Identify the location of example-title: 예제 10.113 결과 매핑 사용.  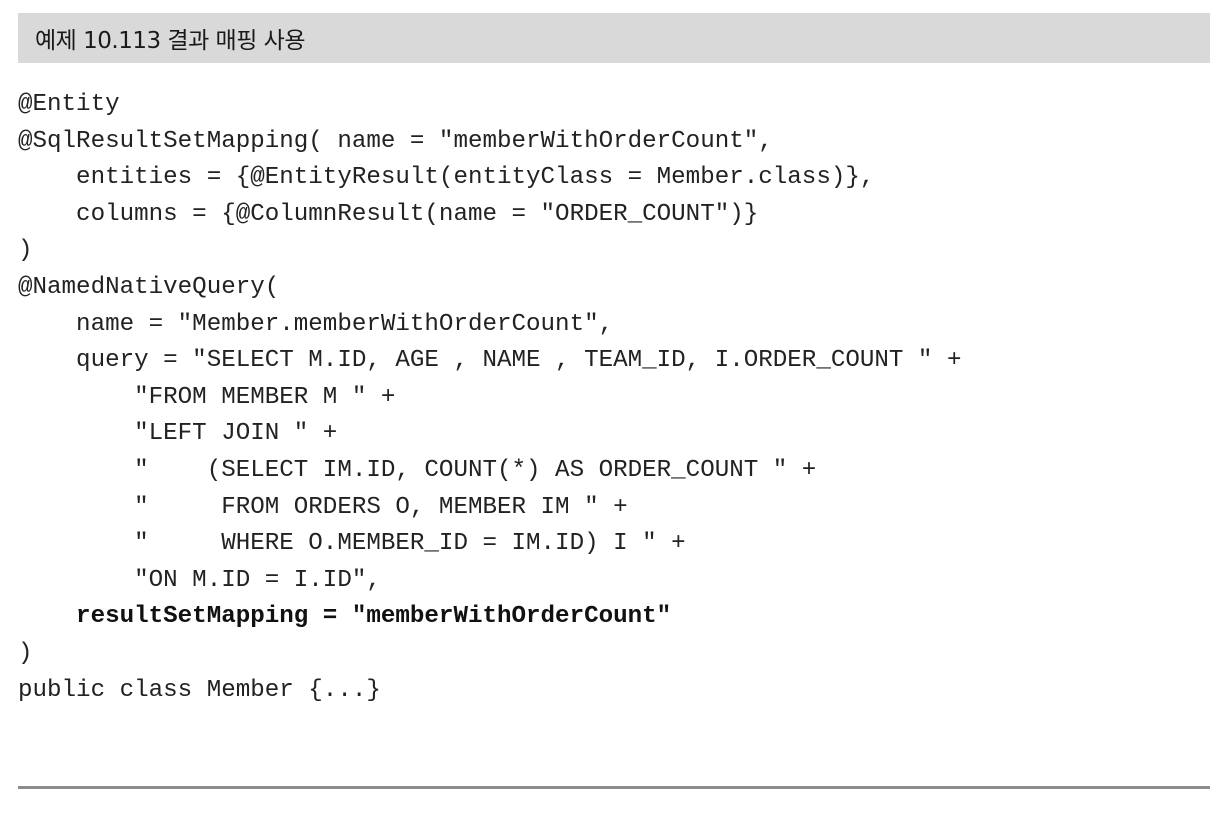
(170, 41).